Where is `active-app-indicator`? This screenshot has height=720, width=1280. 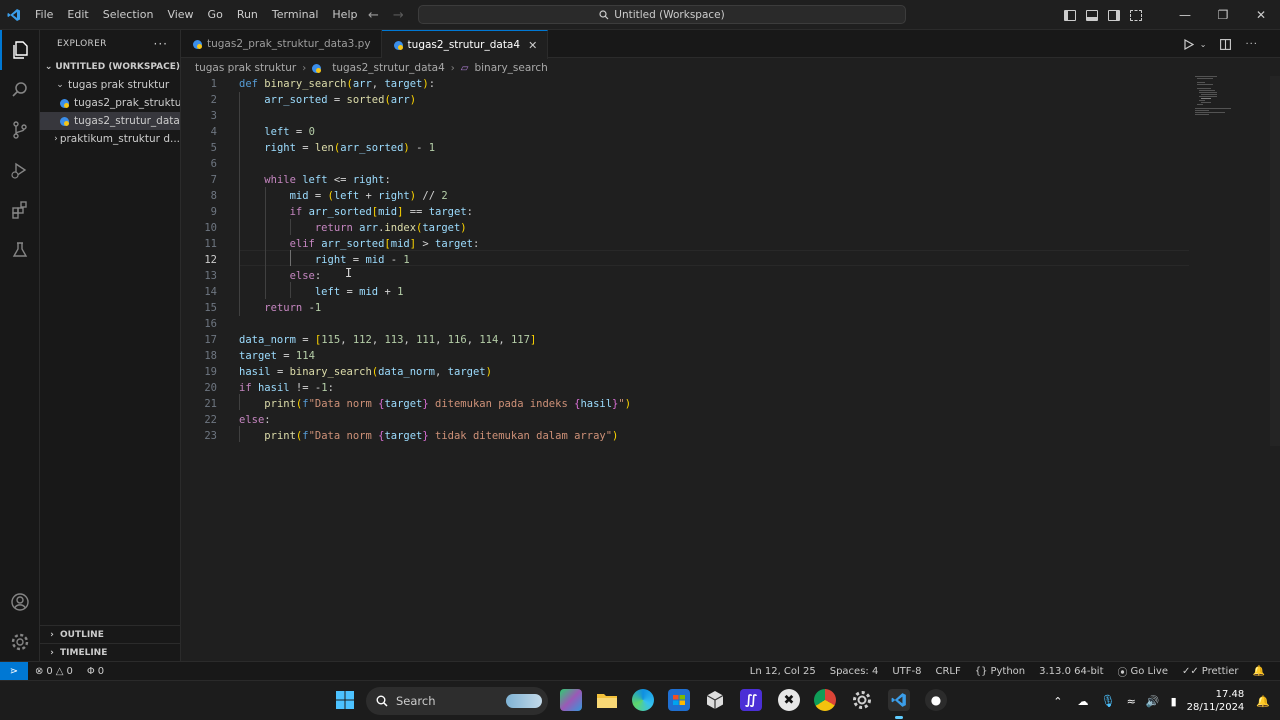
active-app-indicator is located at coordinates (899, 717).